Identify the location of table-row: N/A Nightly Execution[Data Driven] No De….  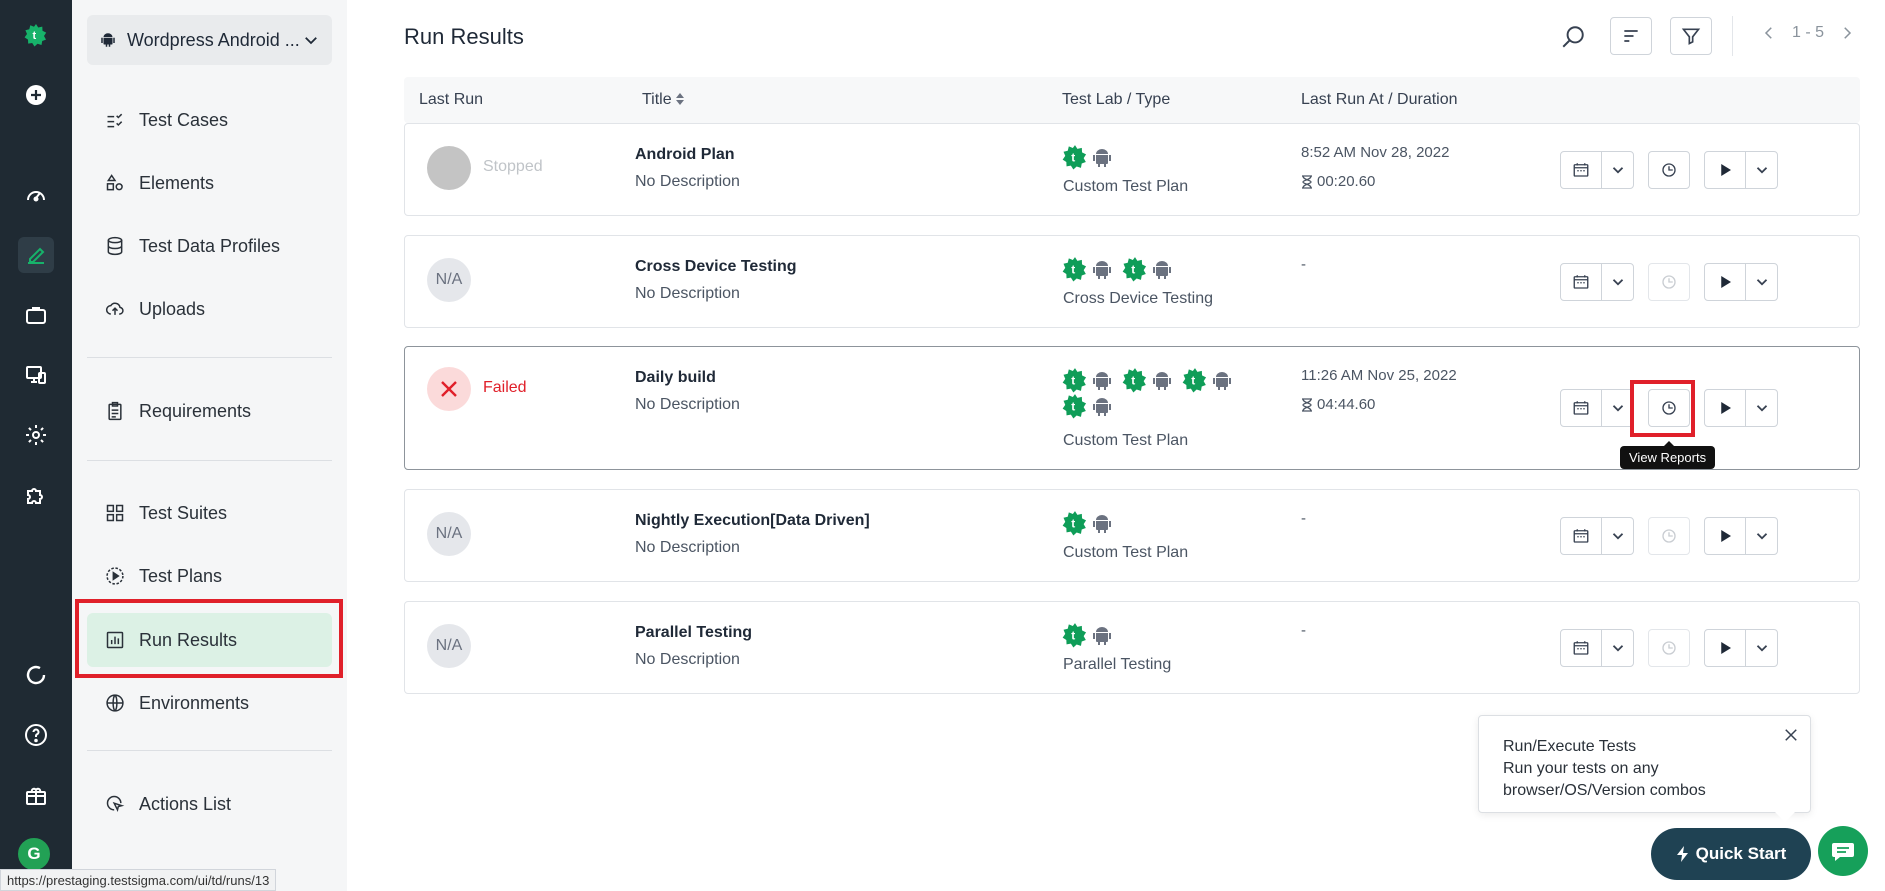
(1132, 535).